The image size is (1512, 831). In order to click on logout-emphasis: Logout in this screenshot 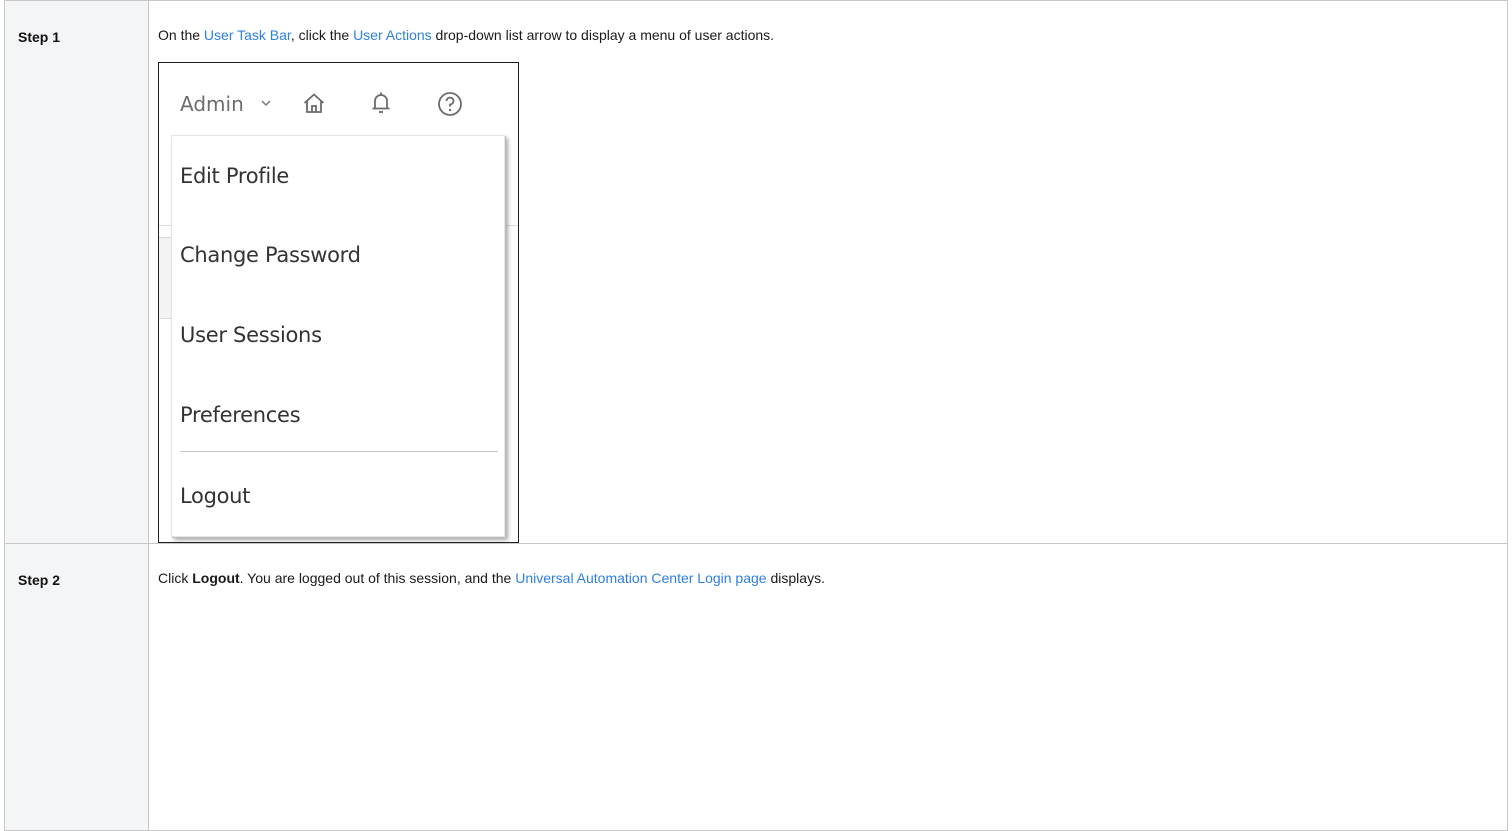, I will do `click(216, 578)`.